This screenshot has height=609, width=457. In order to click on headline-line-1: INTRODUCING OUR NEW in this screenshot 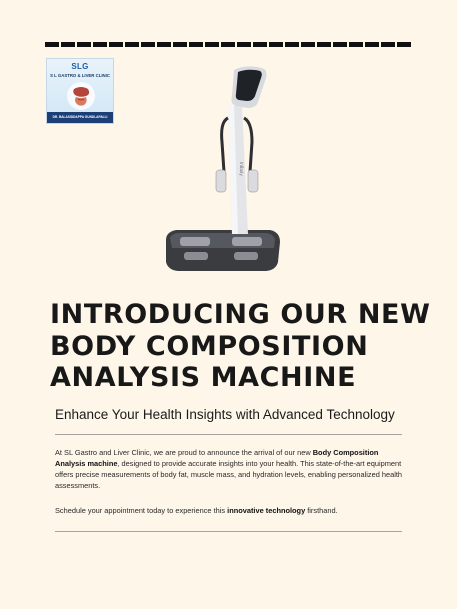, I will do `click(240, 314)`.